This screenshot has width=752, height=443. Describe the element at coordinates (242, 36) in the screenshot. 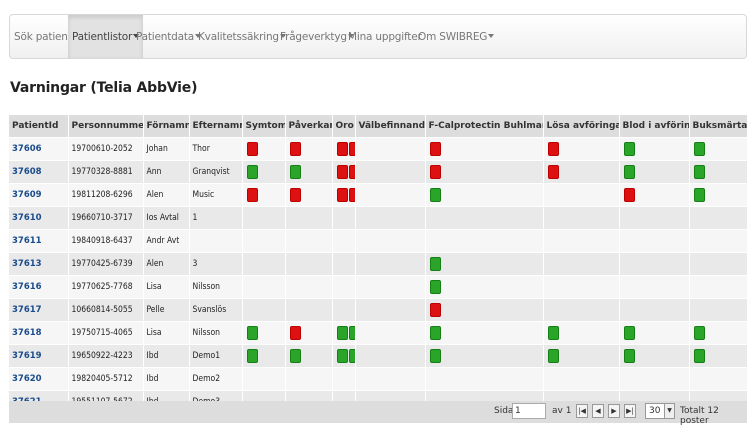

I see `nav-item-3: Kvalitetssäkring` at that location.